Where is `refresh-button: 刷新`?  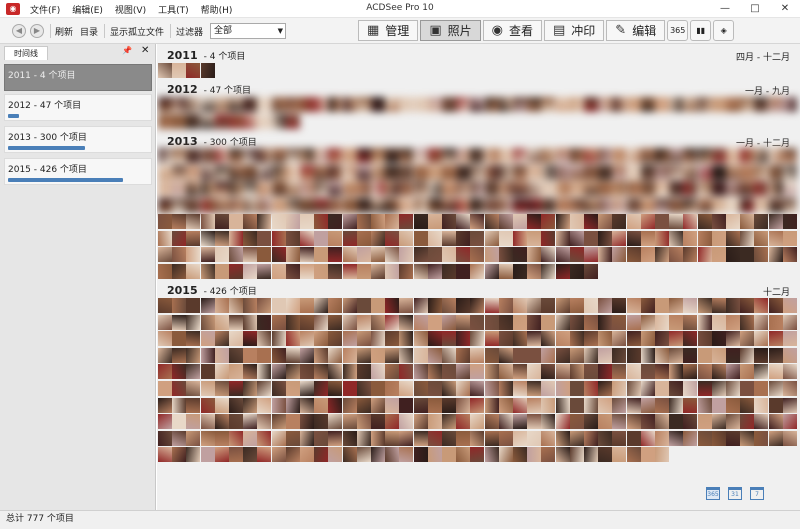 refresh-button: 刷新 is located at coordinates (64, 31).